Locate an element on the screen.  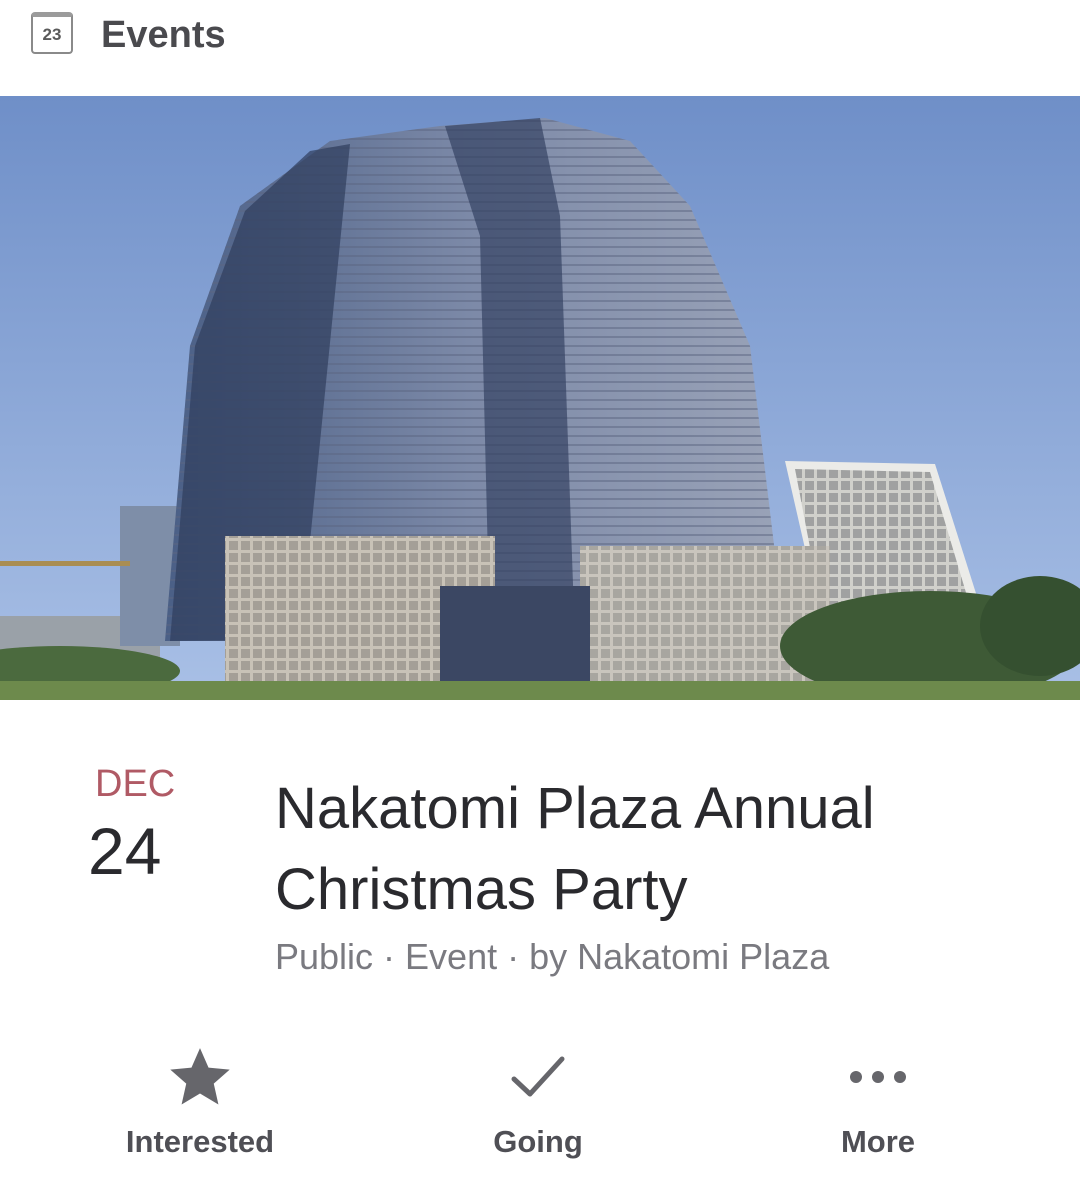
interested-button: Interested is located at coordinates (200, 1100).